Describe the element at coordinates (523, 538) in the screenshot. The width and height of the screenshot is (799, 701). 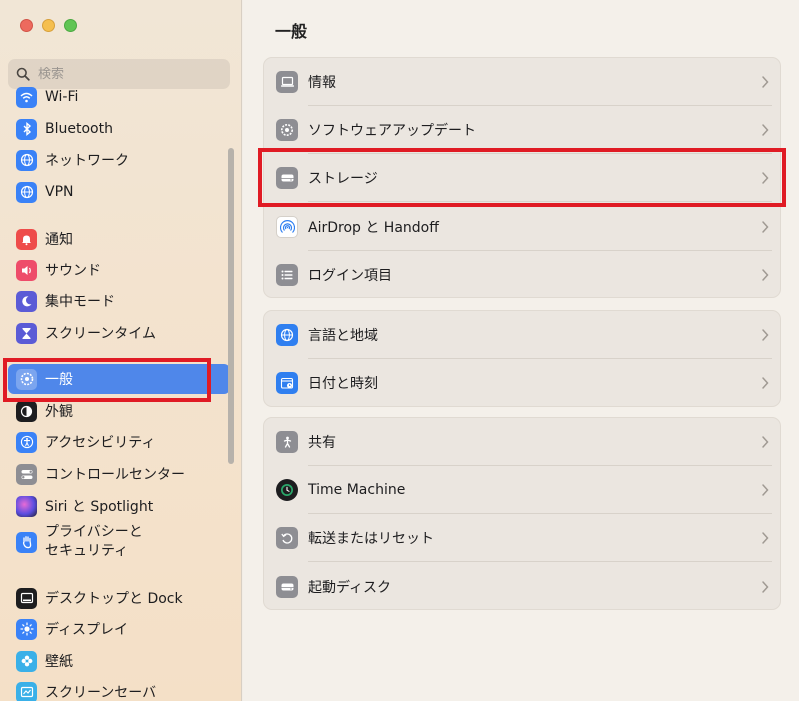
I see `row-transfer-reset: 転送またはリセット` at that location.